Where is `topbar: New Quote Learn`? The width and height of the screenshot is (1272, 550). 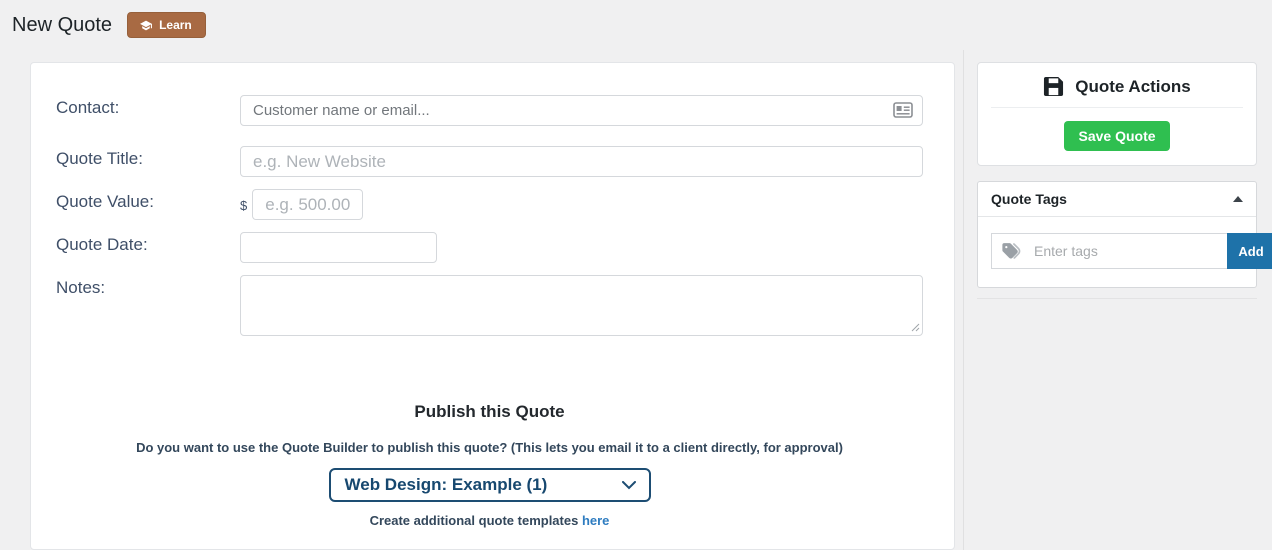
topbar: New Quote Learn is located at coordinates (109, 25).